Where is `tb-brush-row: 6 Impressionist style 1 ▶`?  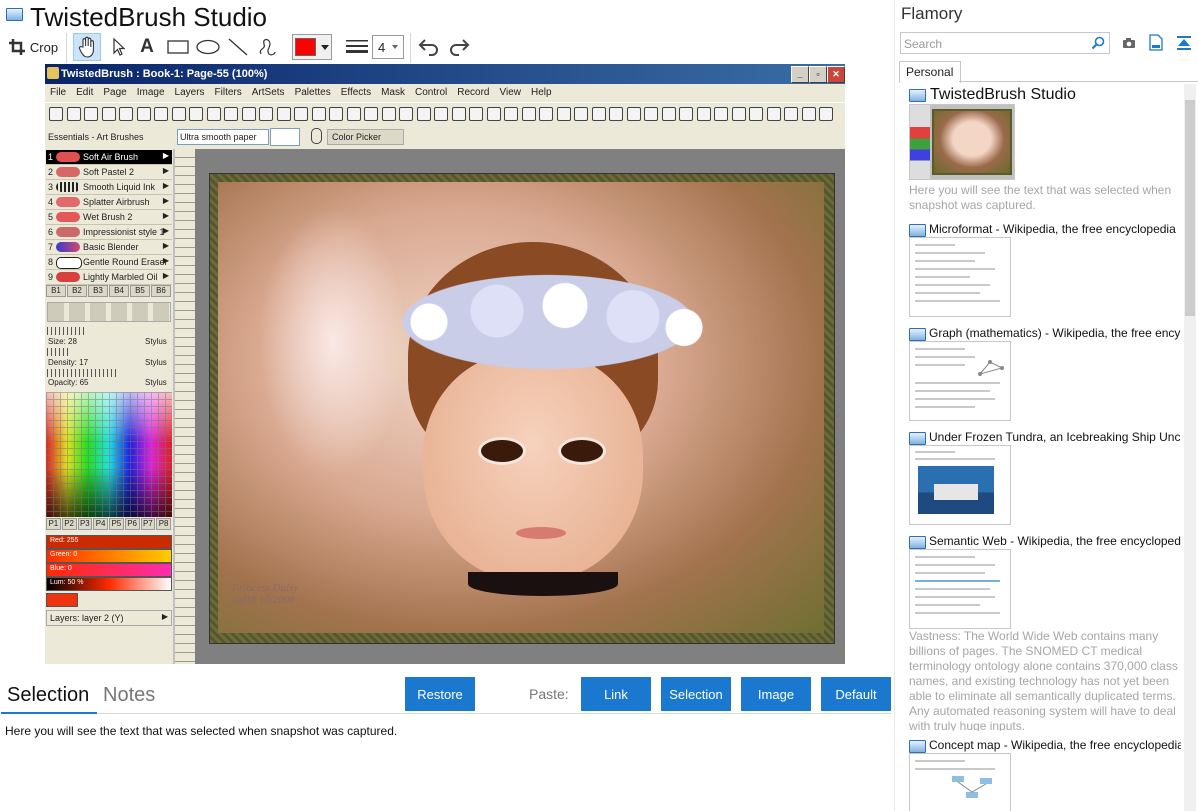 tb-brush-row: 6 Impressionist style 1 ▶ is located at coordinates (109, 232).